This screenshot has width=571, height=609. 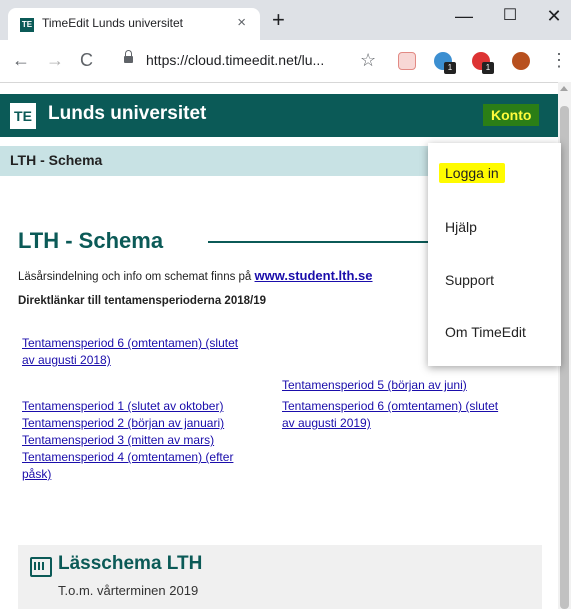 I want to click on back-icon: ←, so click(x=21, y=60).